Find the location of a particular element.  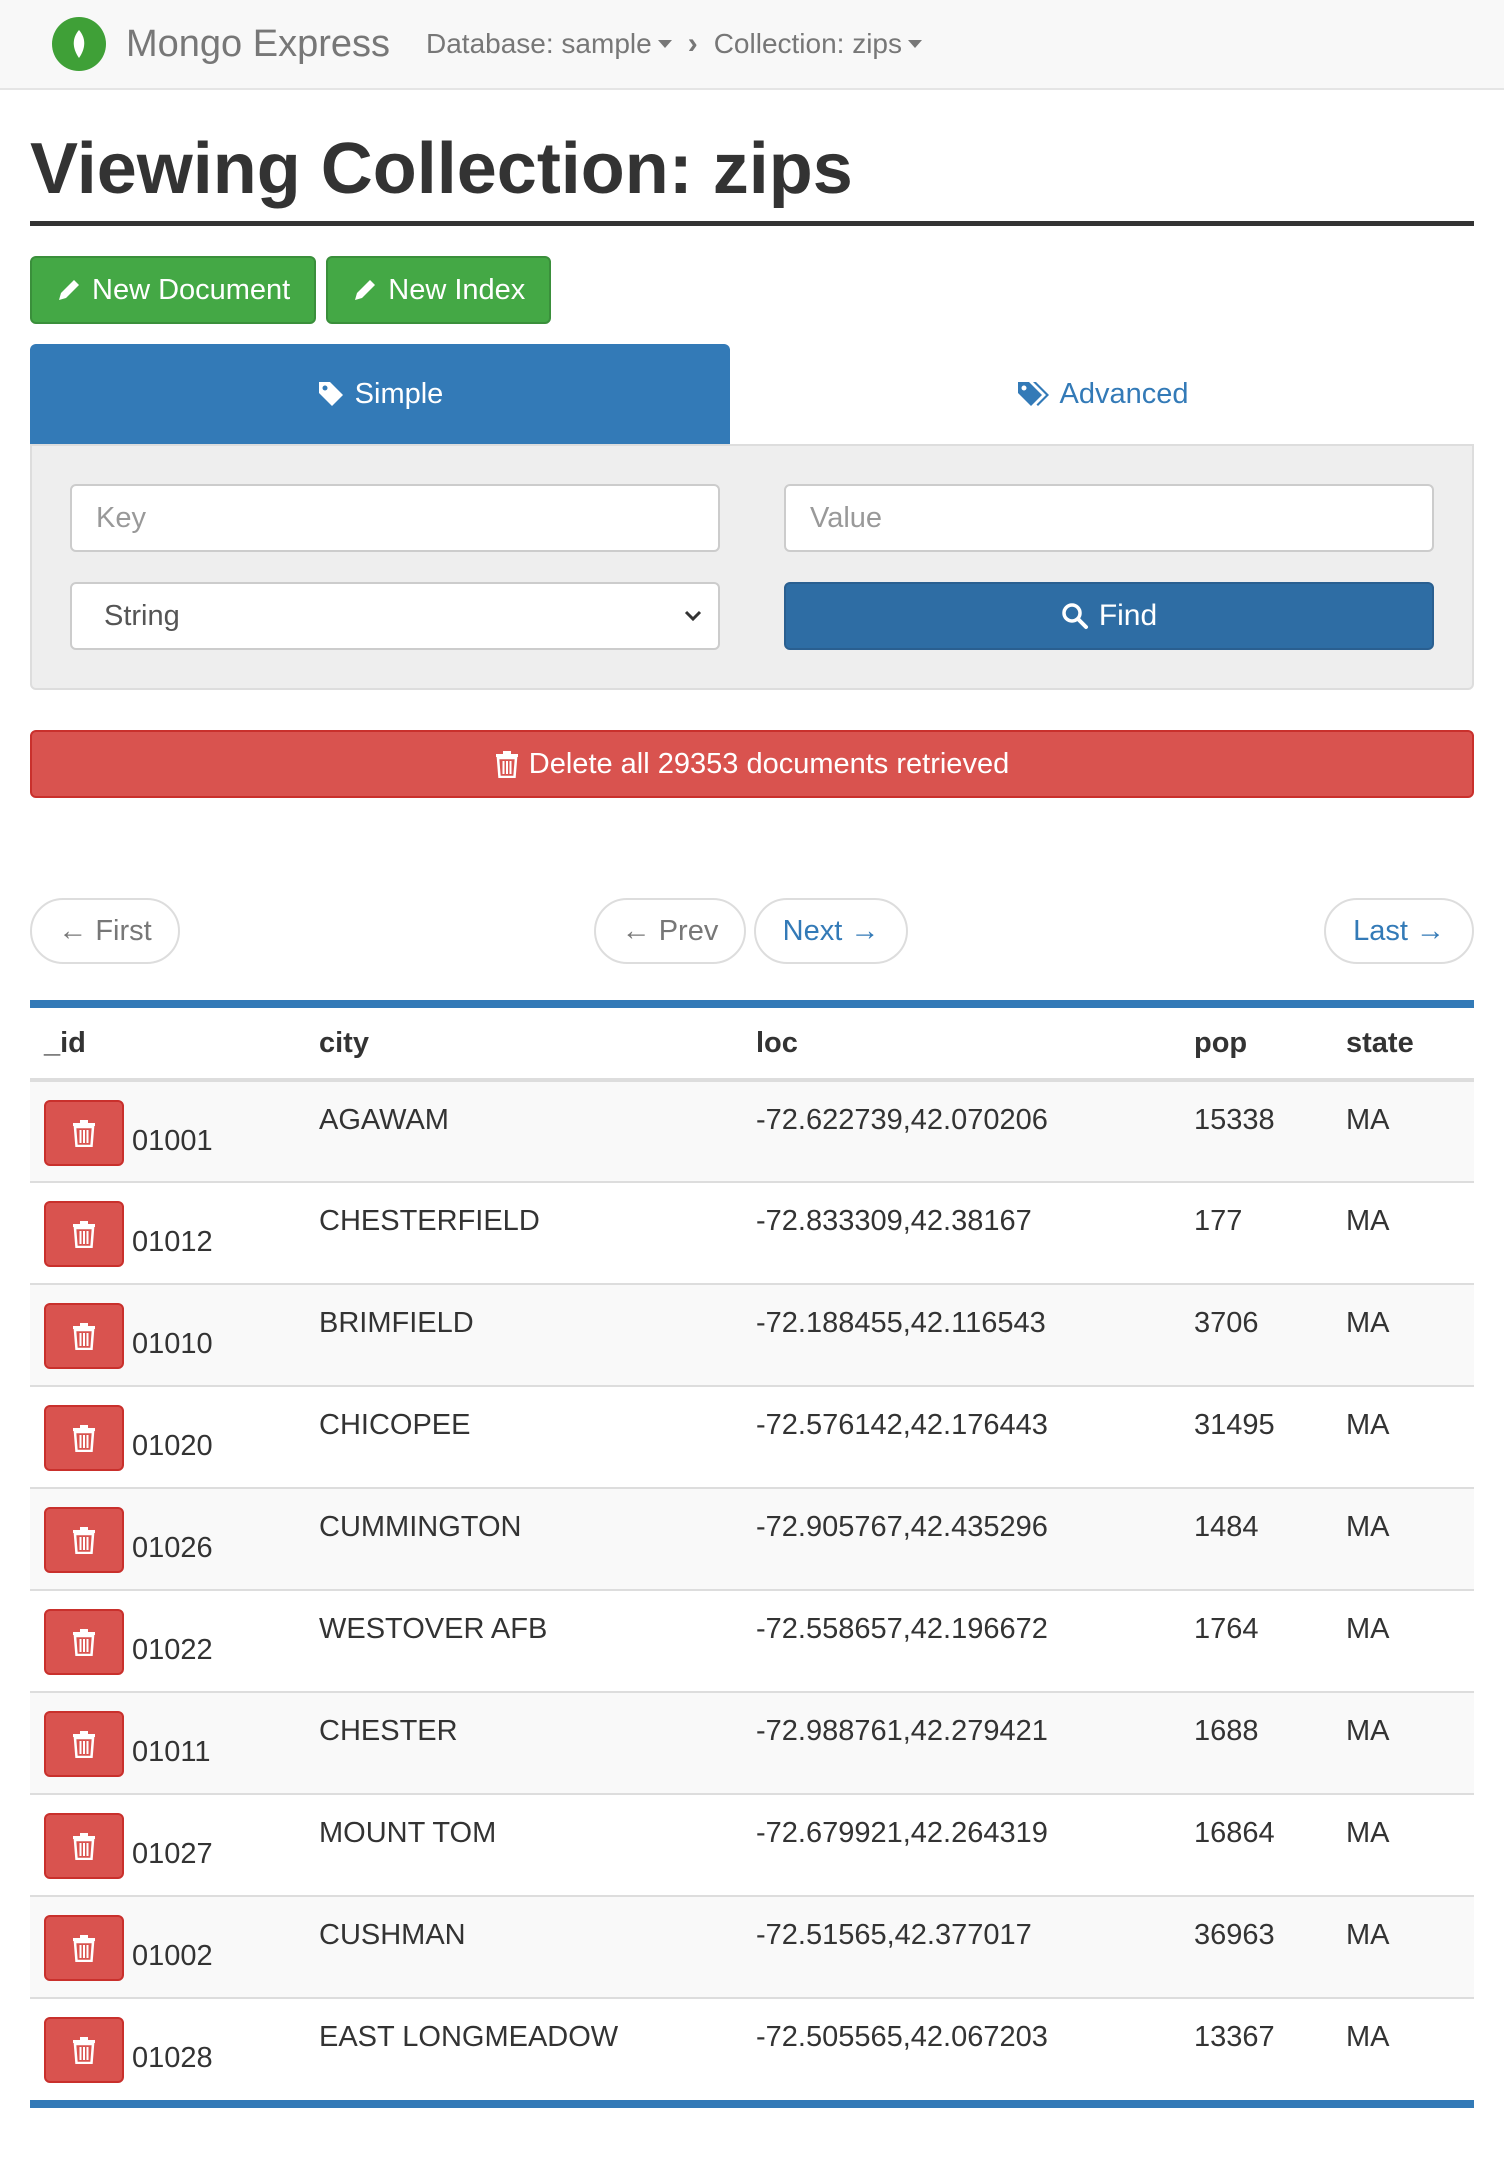

pop-cell: 31495 is located at coordinates (1234, 1425).